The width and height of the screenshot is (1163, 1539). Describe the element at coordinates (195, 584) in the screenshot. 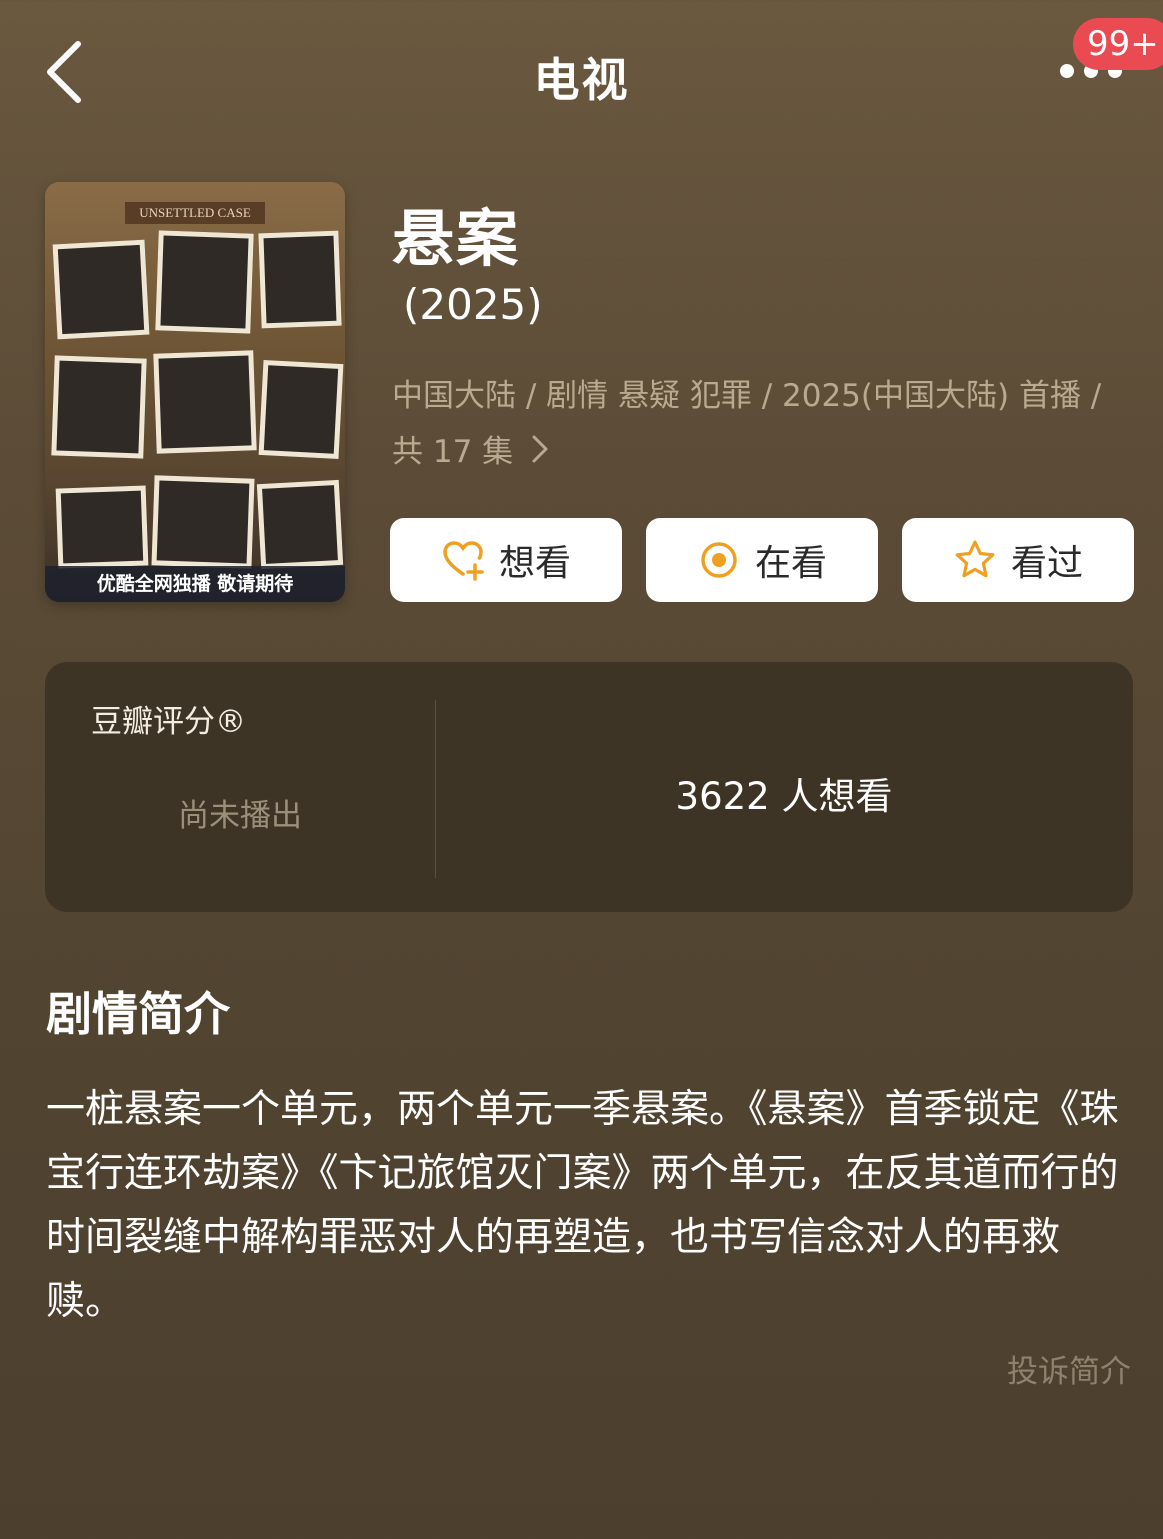

I see `poster-strip: 优酷全网独播 敬请期待` at that location.